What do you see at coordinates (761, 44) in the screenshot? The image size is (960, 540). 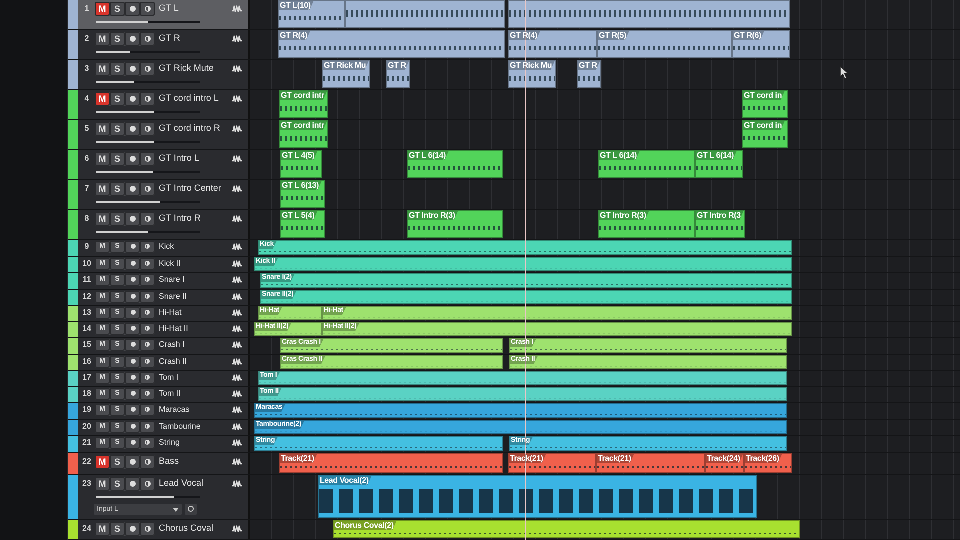 I see `audio-clip: GT R(6)` at bounding box center [761, 44].